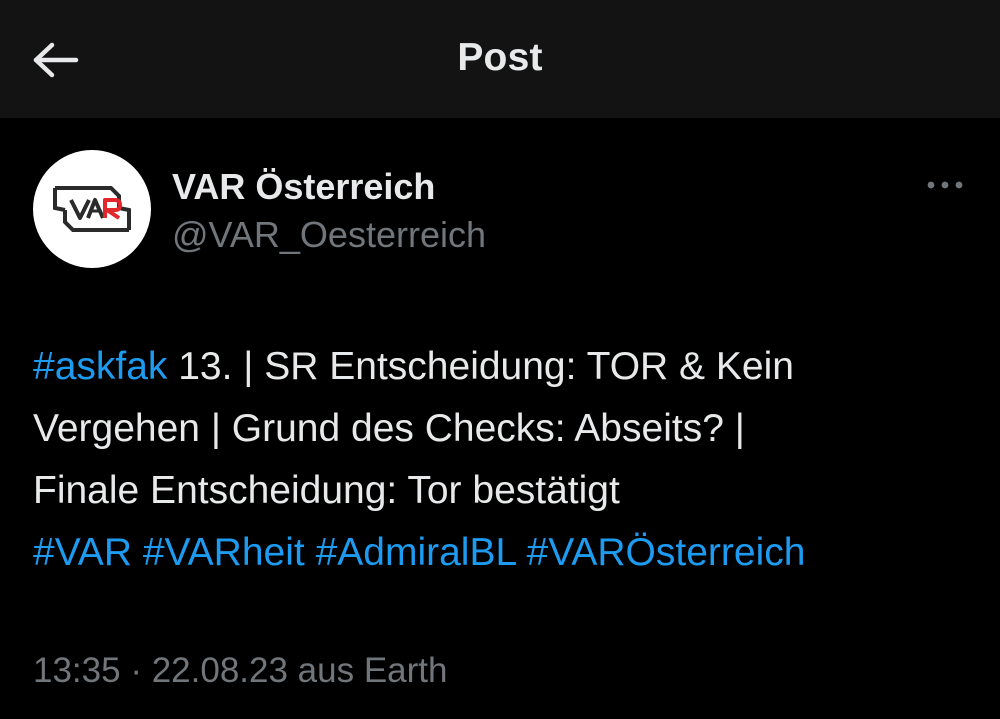  I want to click on hashtag-link: #VAR, so click(82, 552).